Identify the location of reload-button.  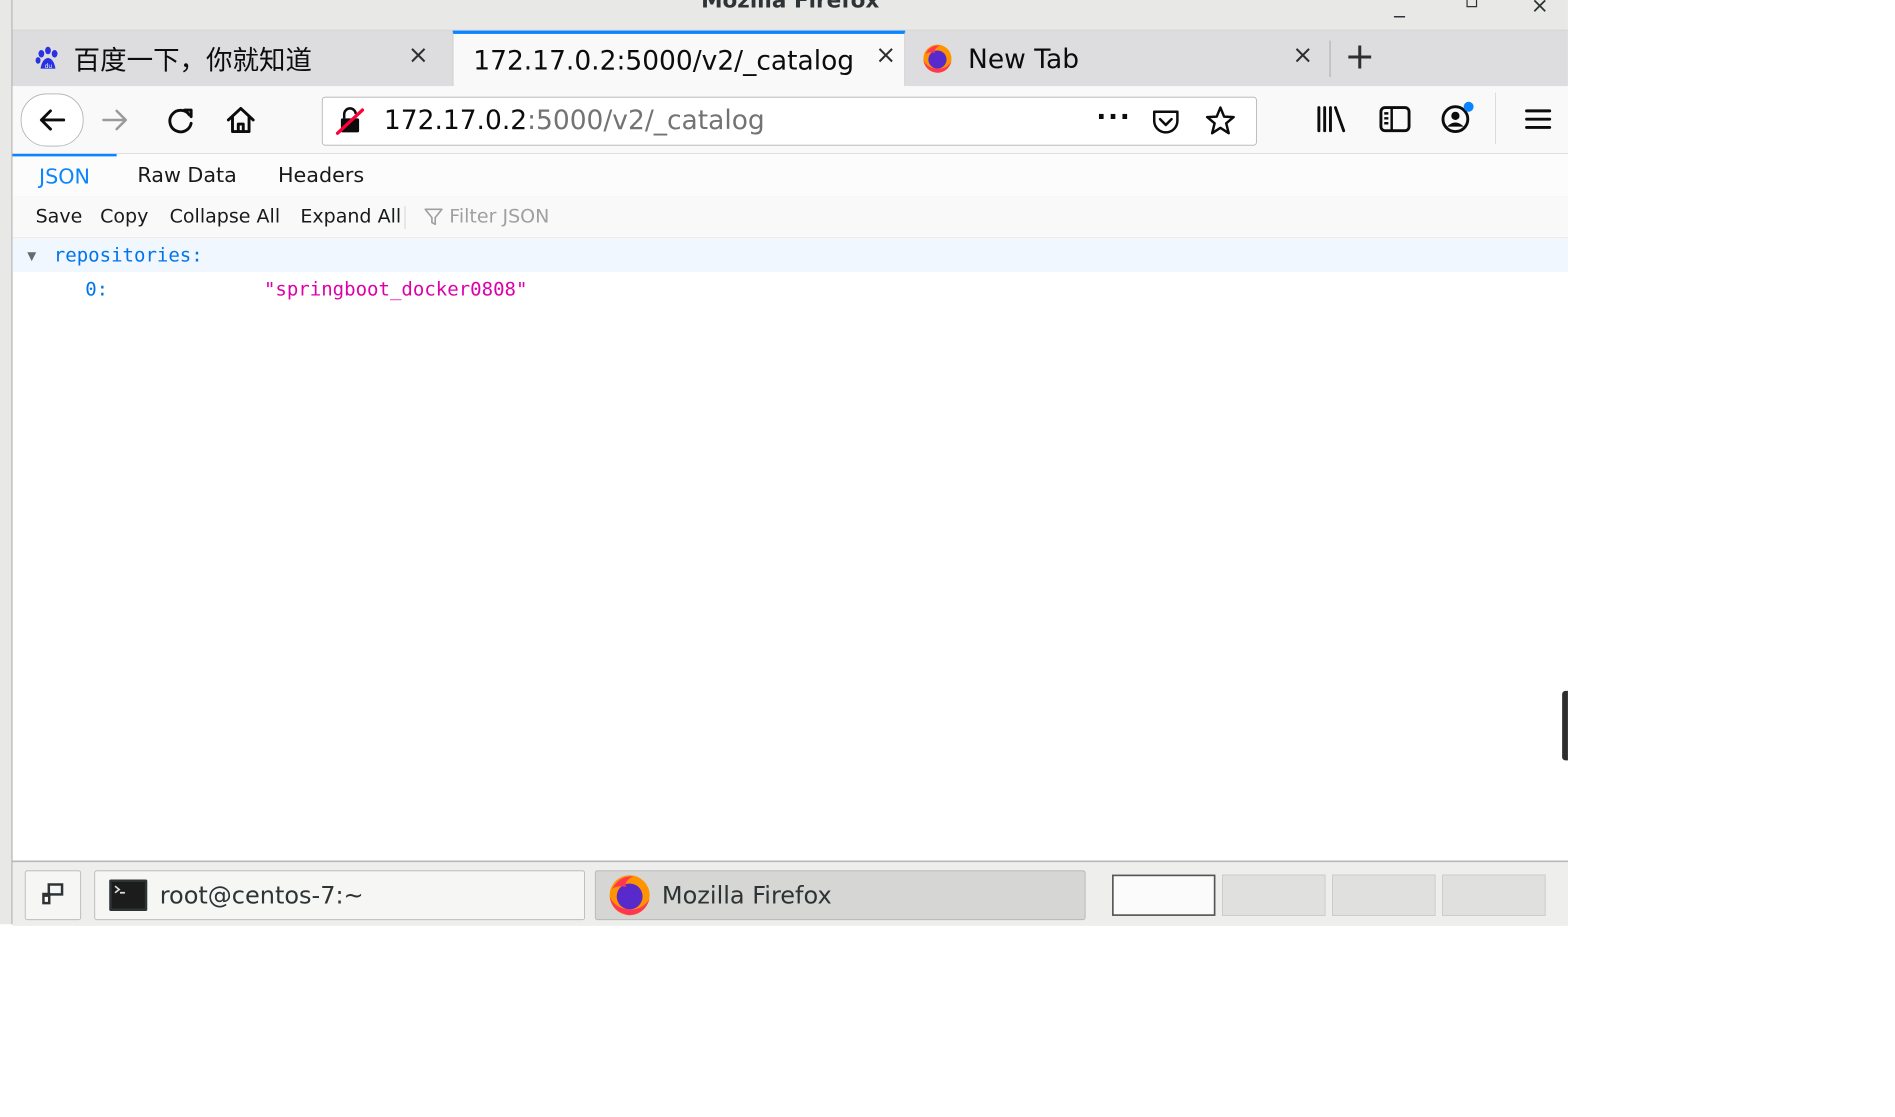
(181, 120).